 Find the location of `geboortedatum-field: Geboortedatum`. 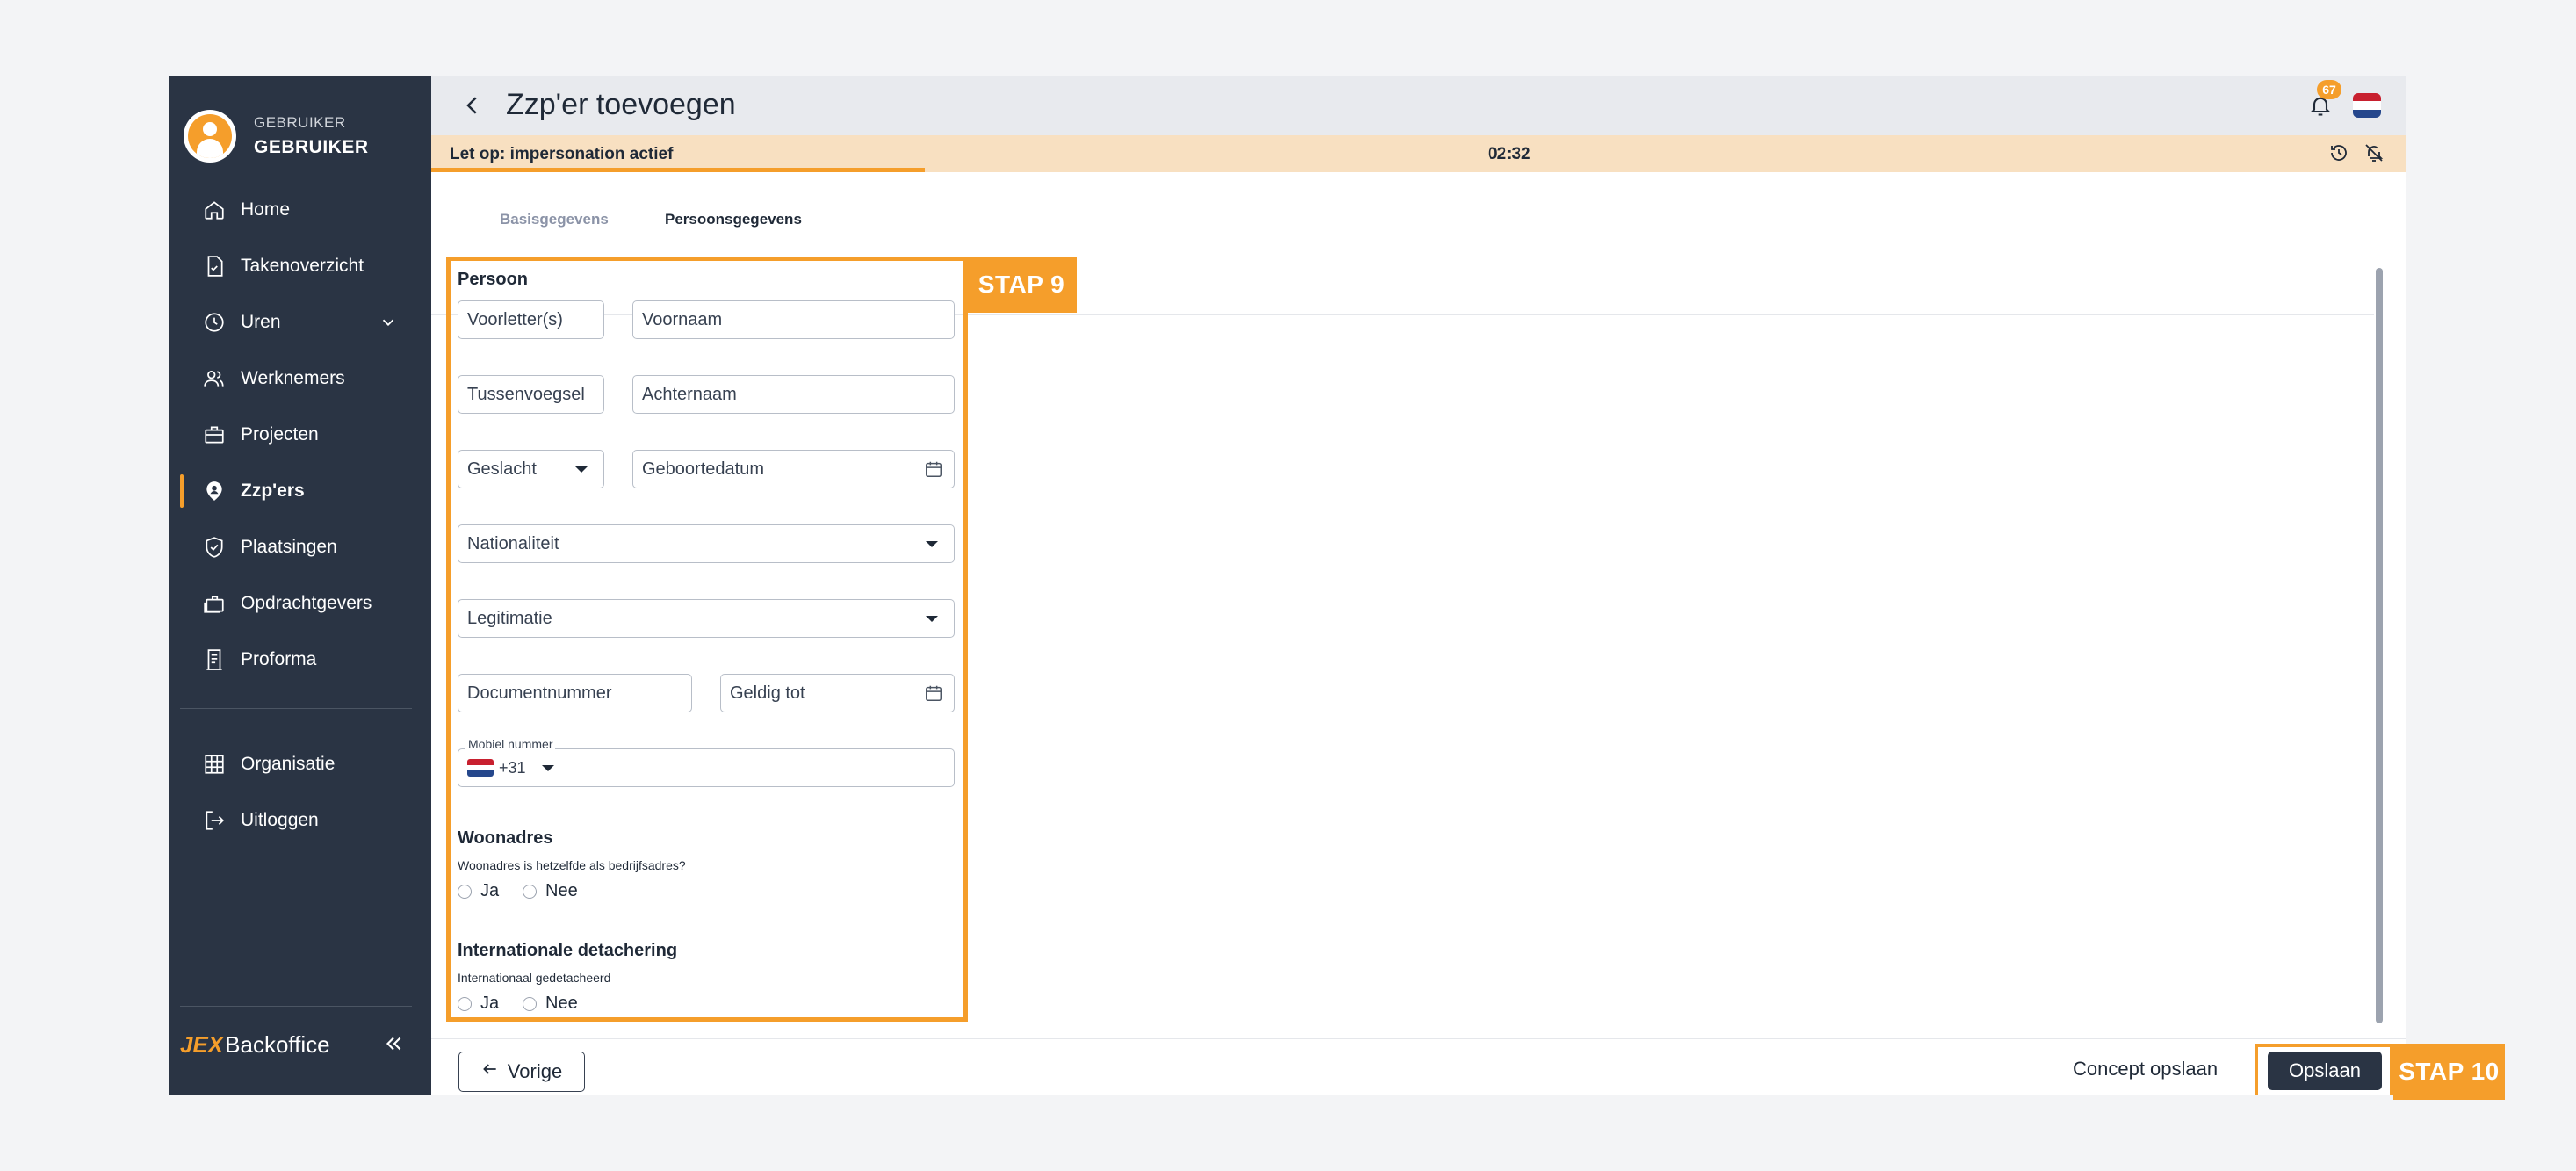

geboortedatum-field: Geboortedatum is located at coordinates (793, 469).